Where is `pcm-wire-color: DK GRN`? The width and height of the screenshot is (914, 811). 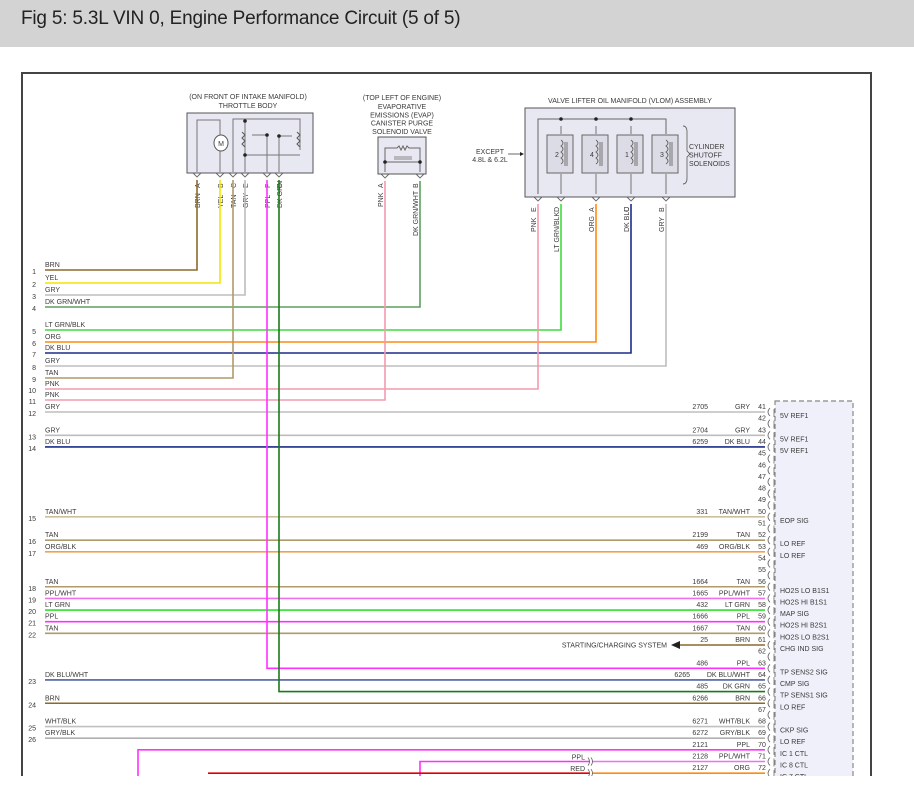 pcm-wire-color: DK GRN is located at coordinates (736, 687).